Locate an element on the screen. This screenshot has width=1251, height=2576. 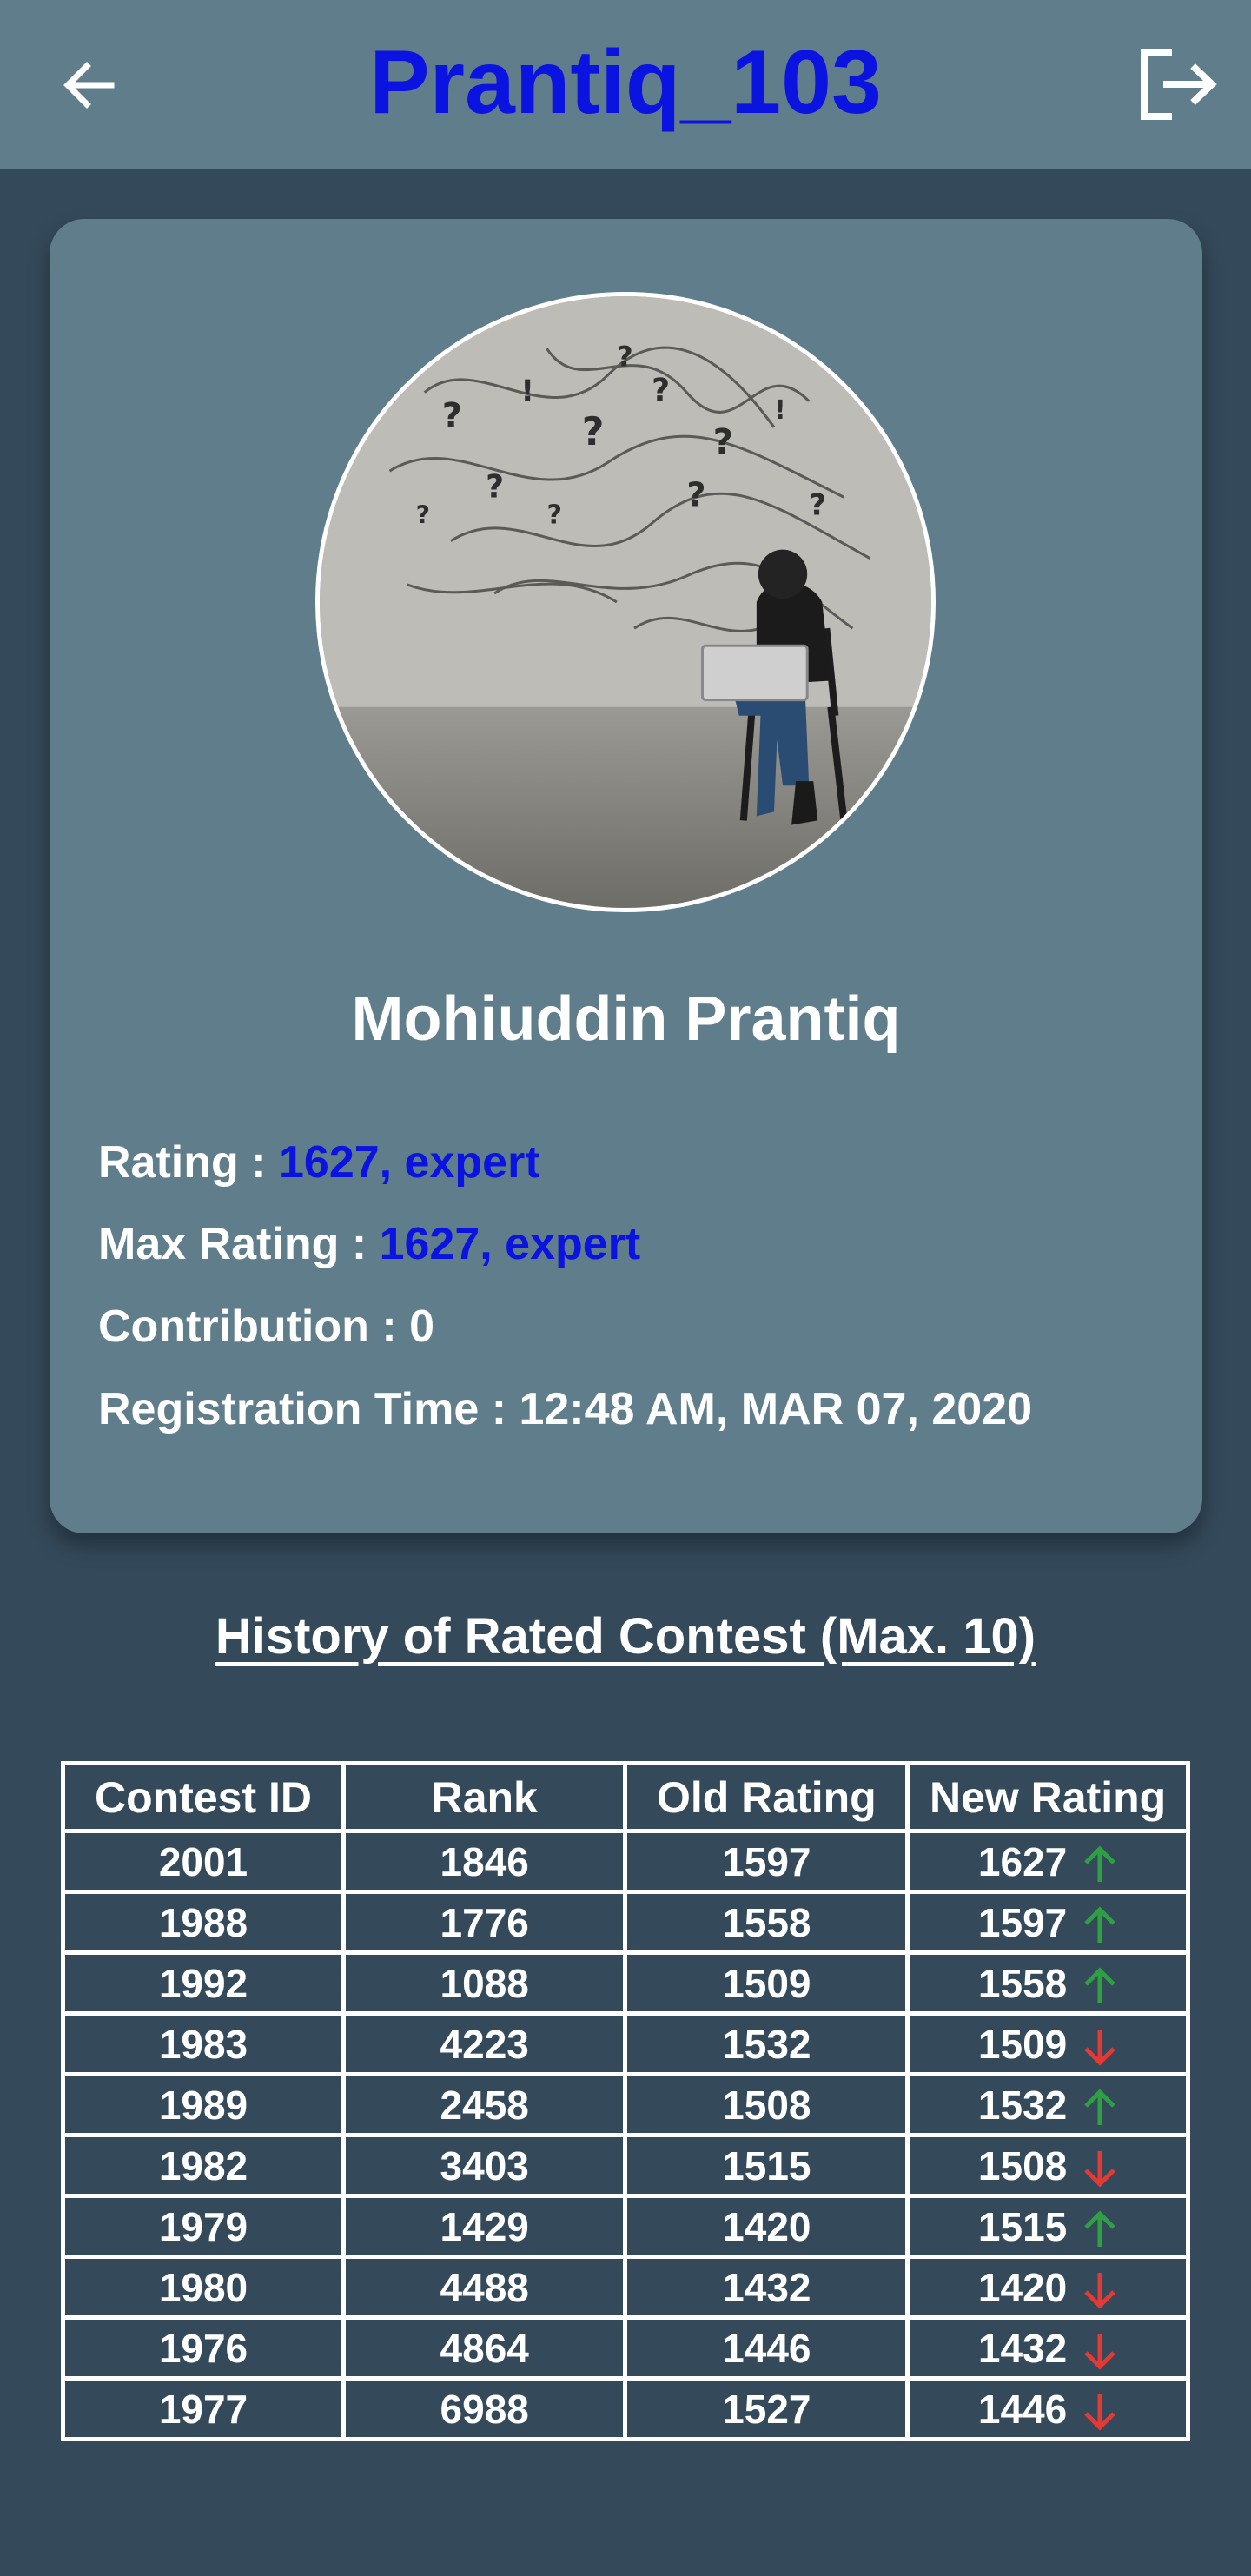
new-rating-cell: 1420 is located at coordinates (1047, 2287).